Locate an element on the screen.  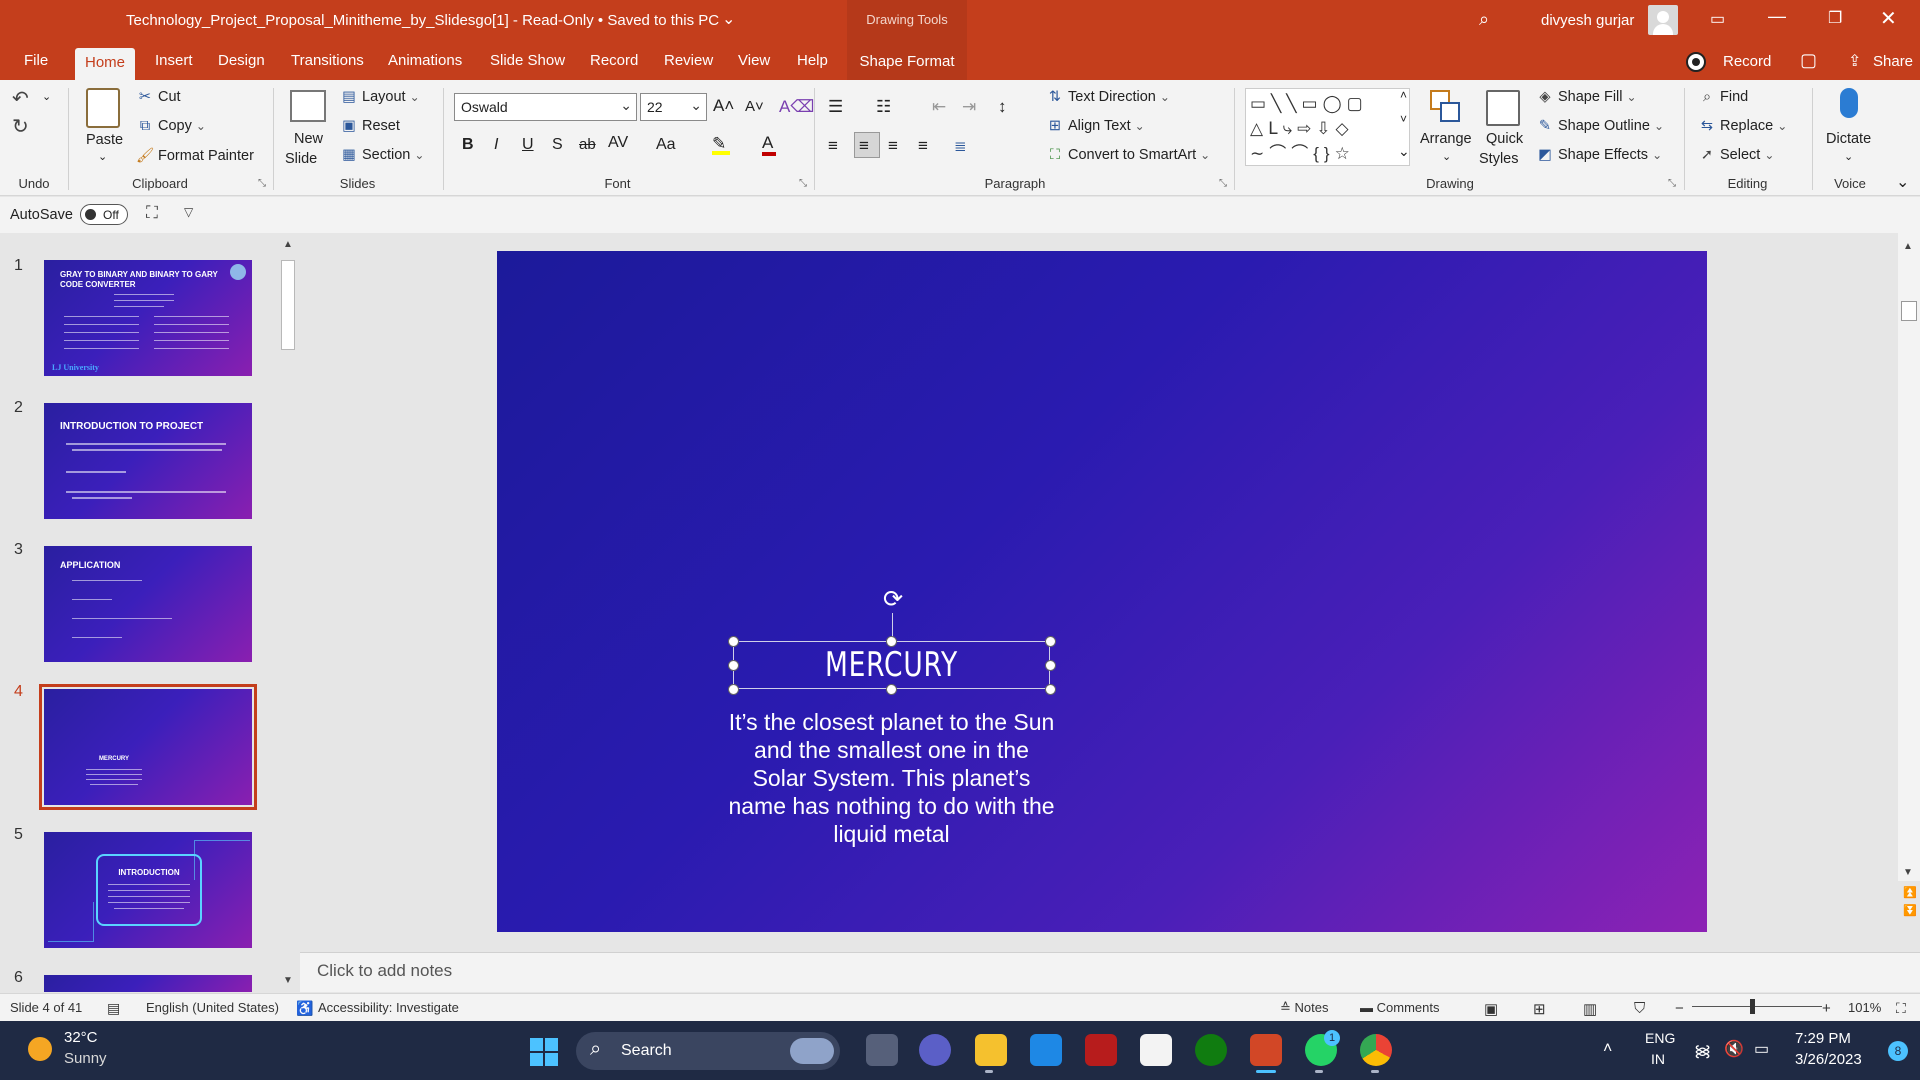
zoom-level: 101% is located at coordinates (1864, 1007).